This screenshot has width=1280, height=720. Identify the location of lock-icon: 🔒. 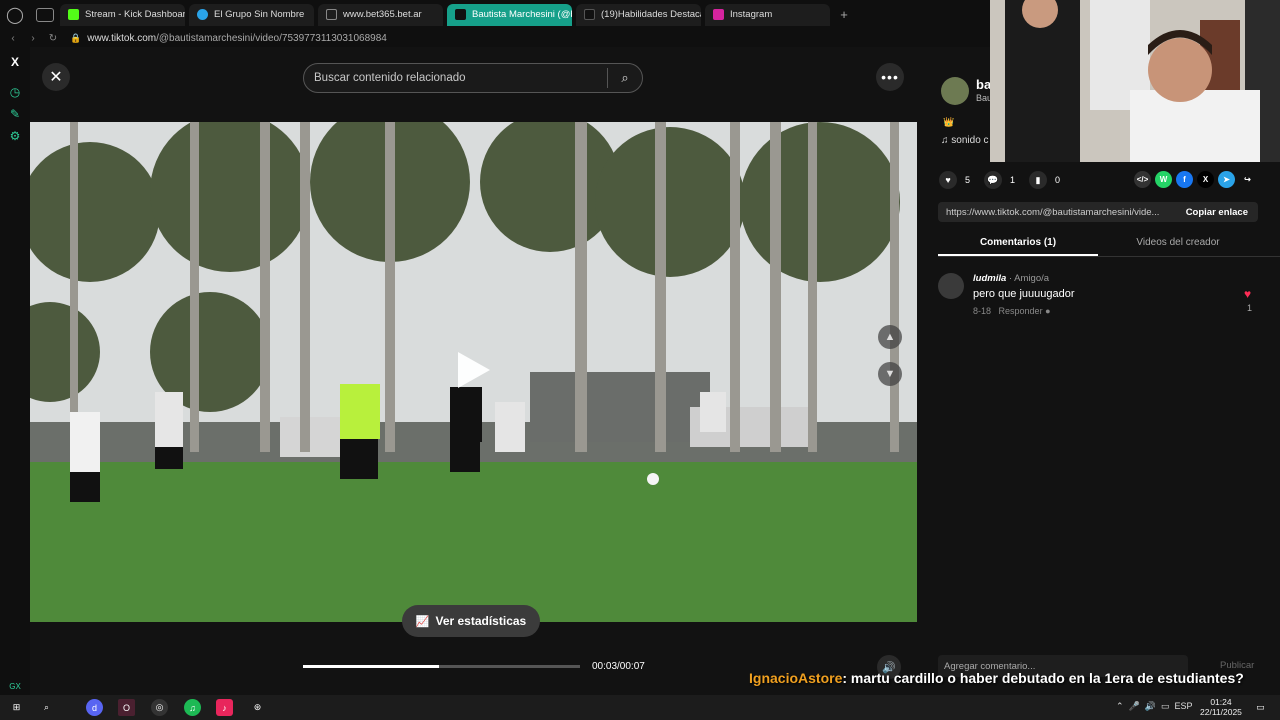
(76, 37).